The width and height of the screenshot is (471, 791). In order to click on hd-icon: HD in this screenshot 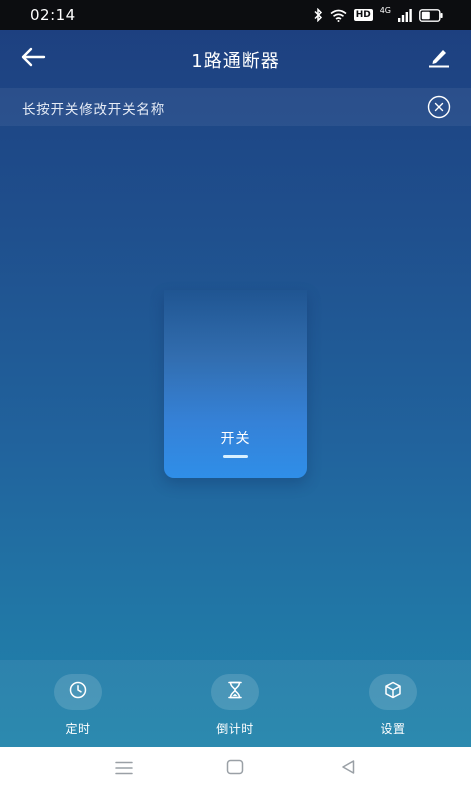, I will do `click(363, 15)`.